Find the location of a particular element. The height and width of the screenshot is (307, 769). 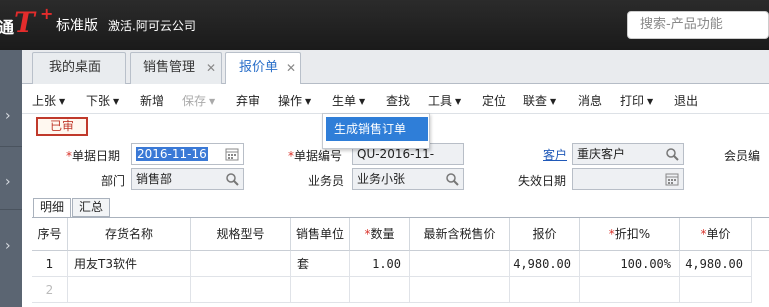

toolbar-prev-button: 上张 ▼ is located at coordinates (48, 100).